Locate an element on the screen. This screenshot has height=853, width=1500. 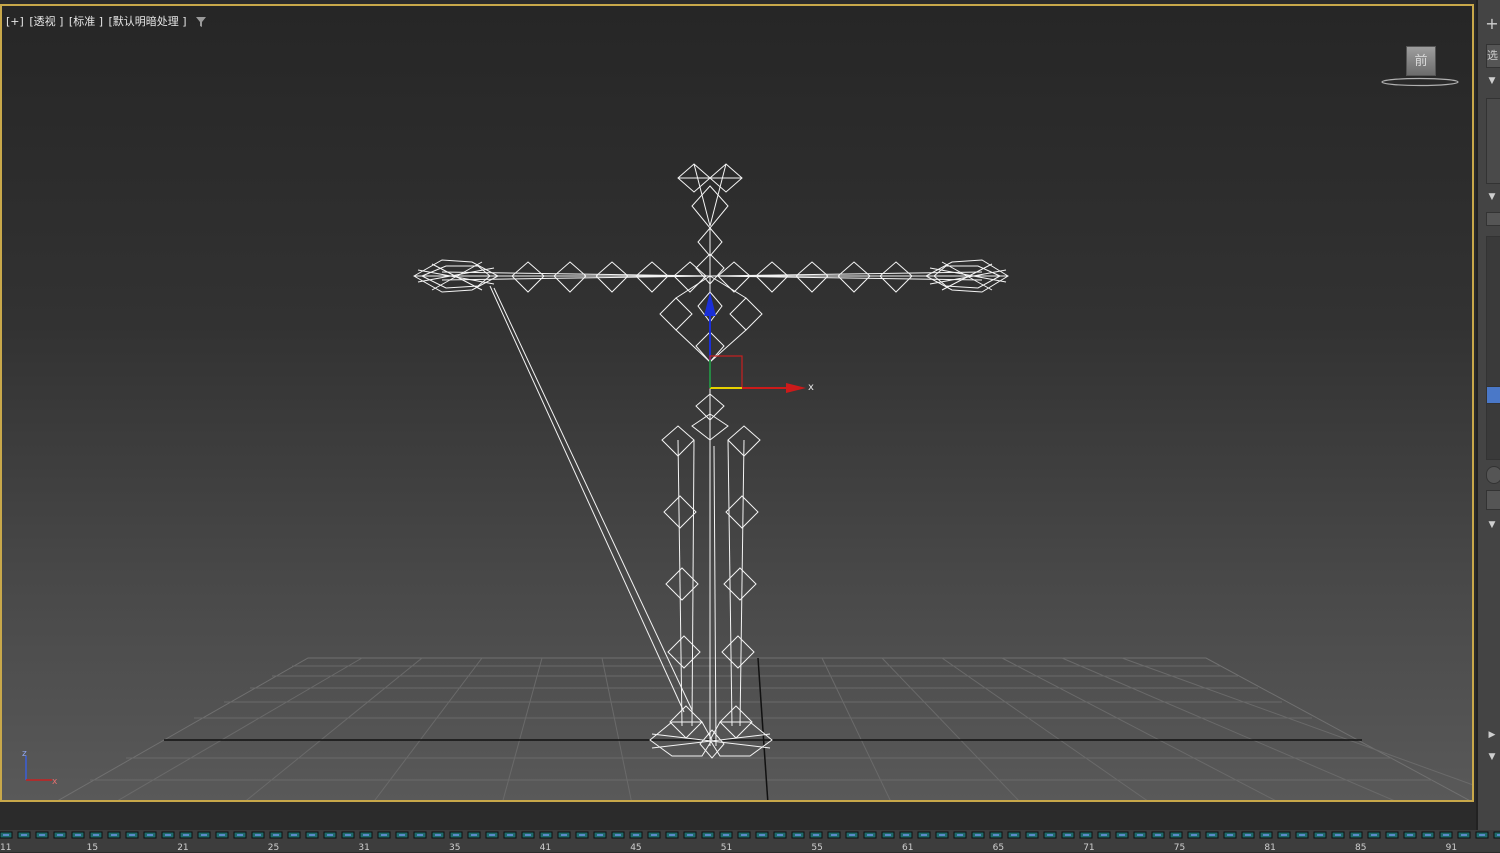
timeline: 11 15 21 25 31 35 41 45 51 55 61 65 71 75 81 85 91 is located at coordinates (750, 841).